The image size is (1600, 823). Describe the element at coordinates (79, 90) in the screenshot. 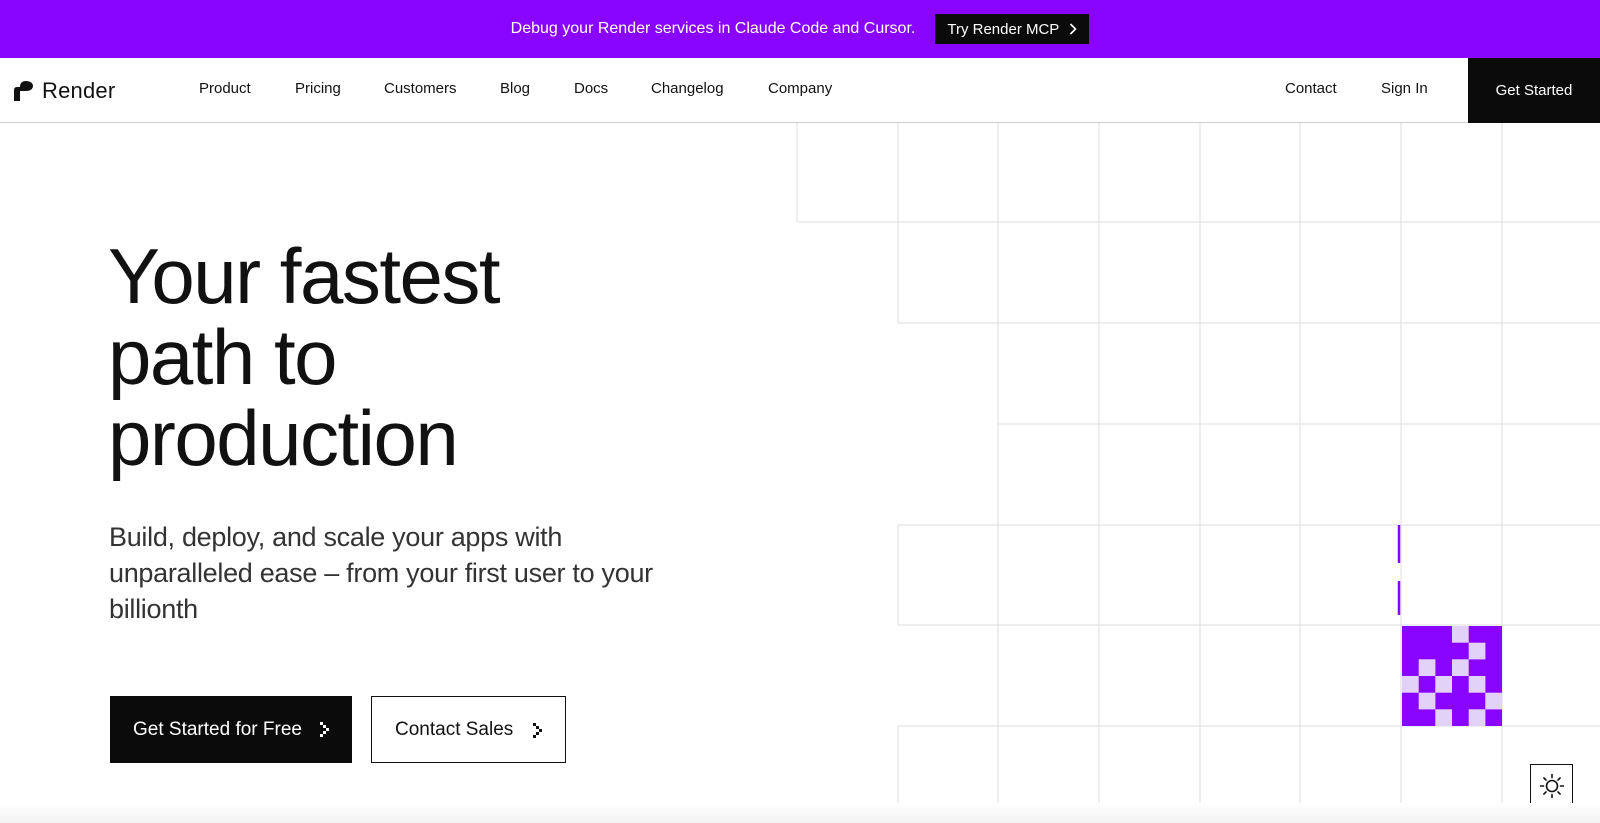

I see `logo-text: Render` at that location.